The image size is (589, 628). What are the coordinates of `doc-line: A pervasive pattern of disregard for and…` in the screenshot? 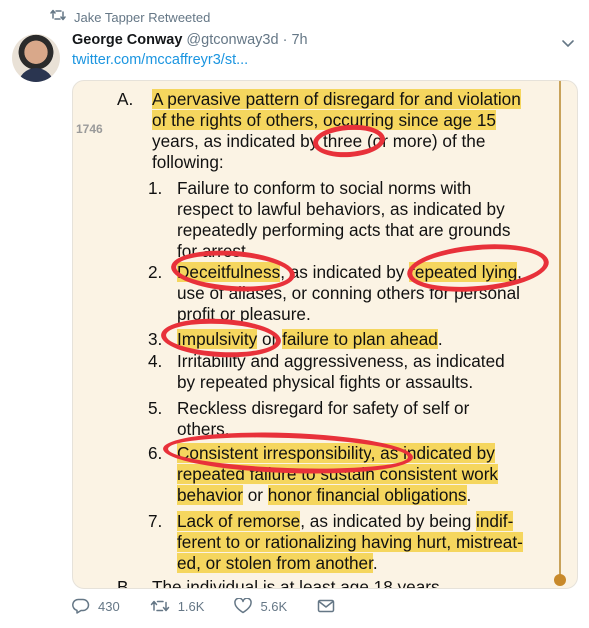 It's located at (336, 99).